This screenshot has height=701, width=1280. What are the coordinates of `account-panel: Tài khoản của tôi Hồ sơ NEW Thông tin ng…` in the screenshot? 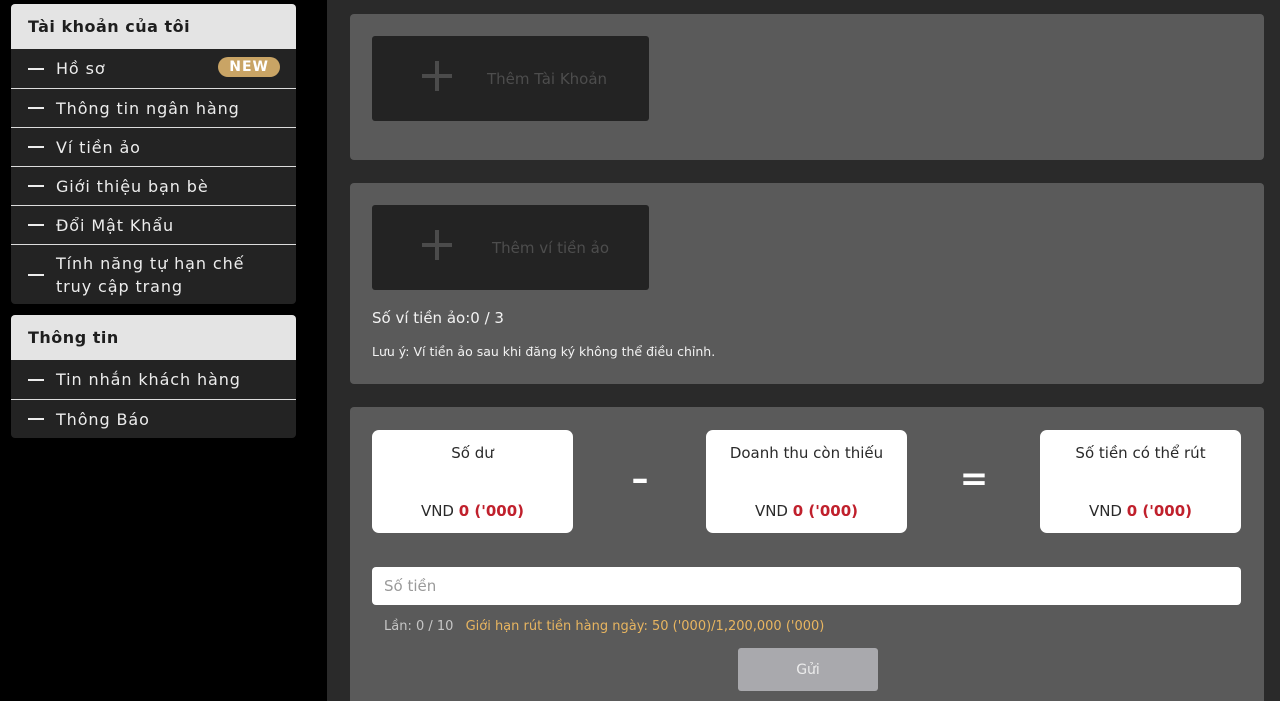 It's located at (153, 154).